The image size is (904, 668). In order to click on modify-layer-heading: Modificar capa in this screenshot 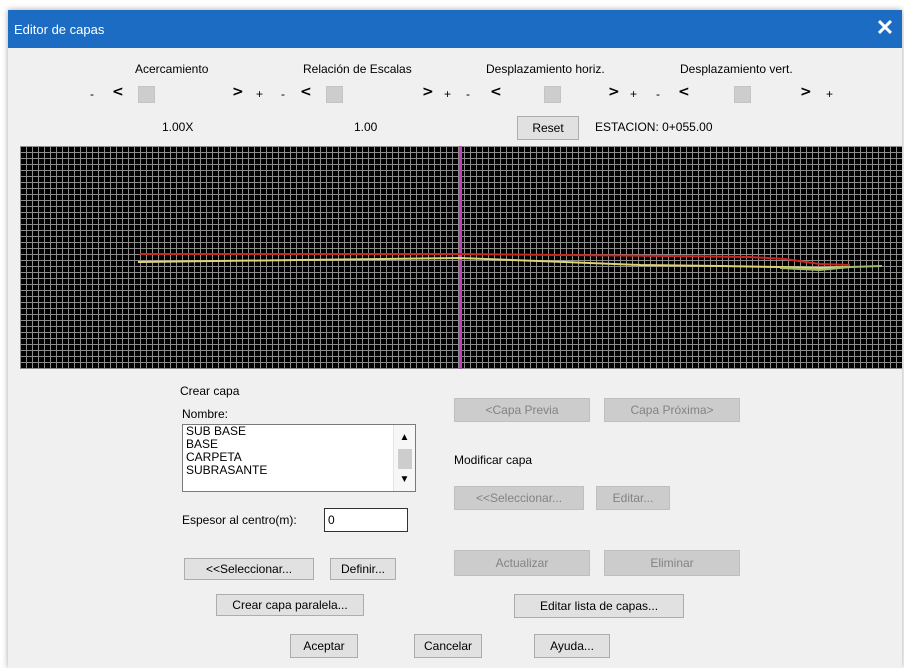, I will do `click(493, 460)`.